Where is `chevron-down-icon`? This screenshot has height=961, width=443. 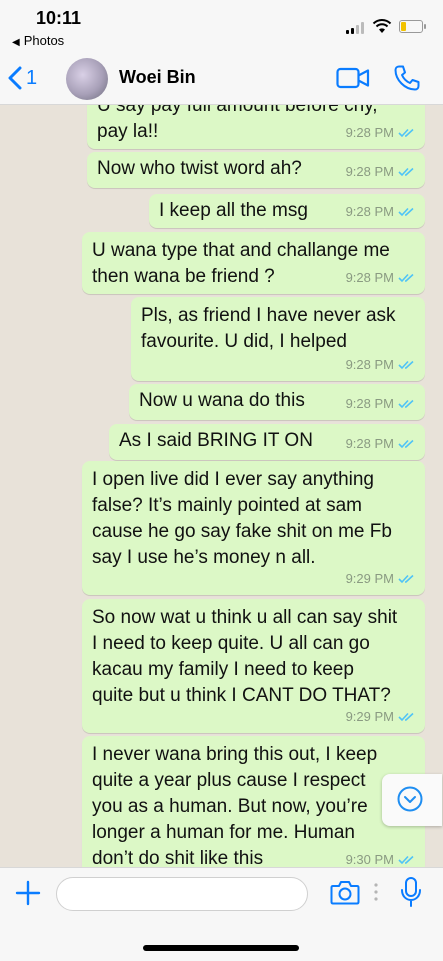
chevron-down-icon is located at coordinates (410, 799).